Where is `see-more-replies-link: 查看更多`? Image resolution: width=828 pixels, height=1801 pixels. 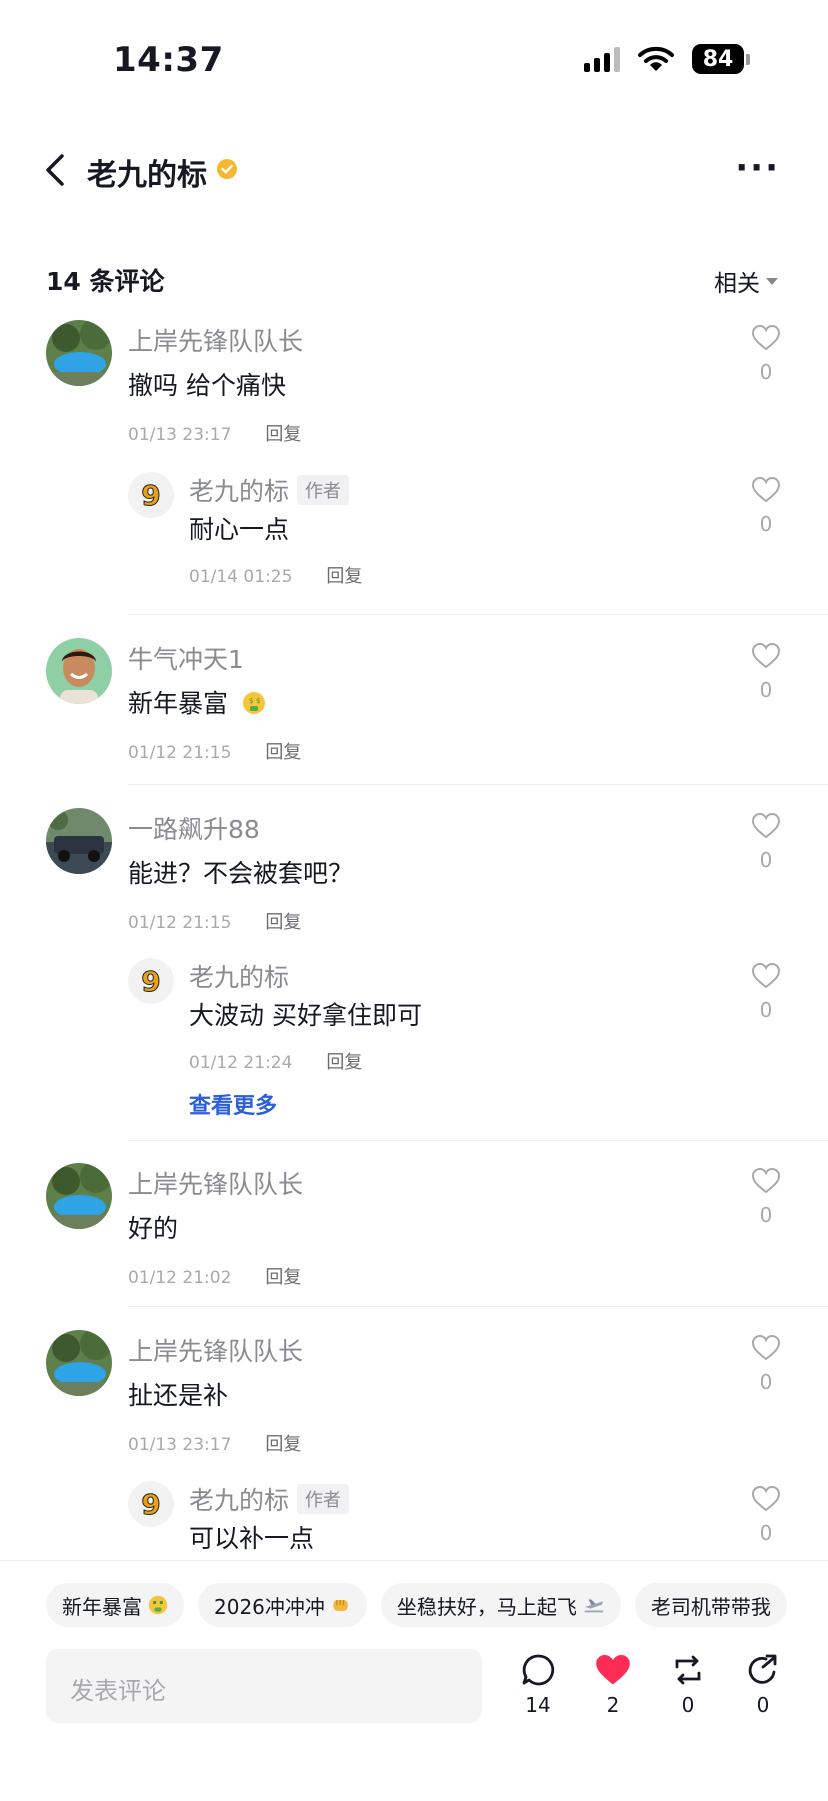
see-more-replies-link: 查看更多 is located at coordinates (233, 1104).